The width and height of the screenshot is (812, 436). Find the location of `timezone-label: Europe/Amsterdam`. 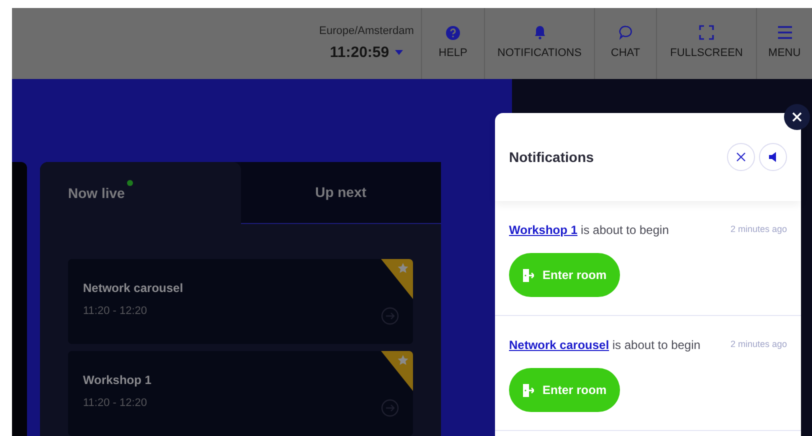

timezone-label: Europe/Amsterdam is located at coordinates (366, 31).